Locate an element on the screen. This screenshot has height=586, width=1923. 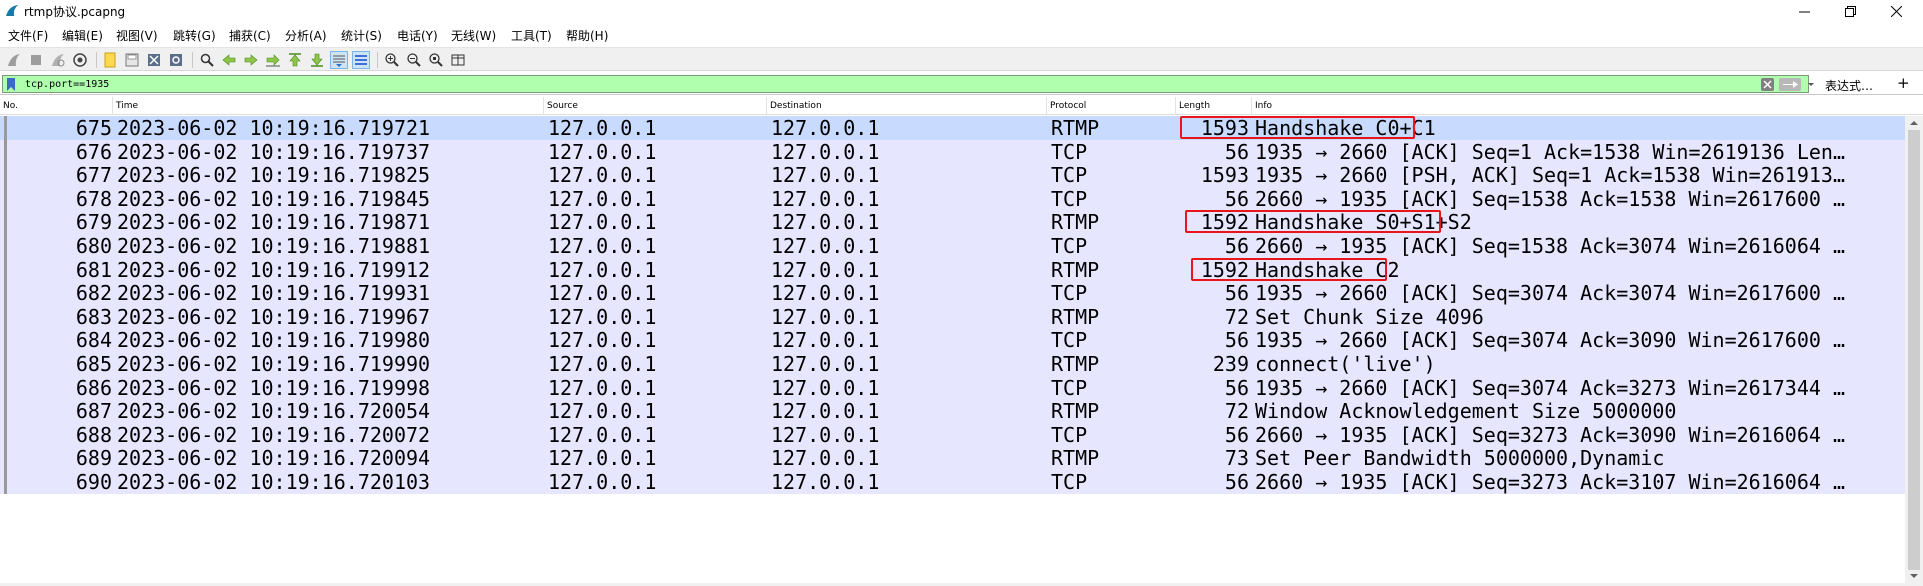
menu-file: 文件(F) is located at coordinates (28, 35).